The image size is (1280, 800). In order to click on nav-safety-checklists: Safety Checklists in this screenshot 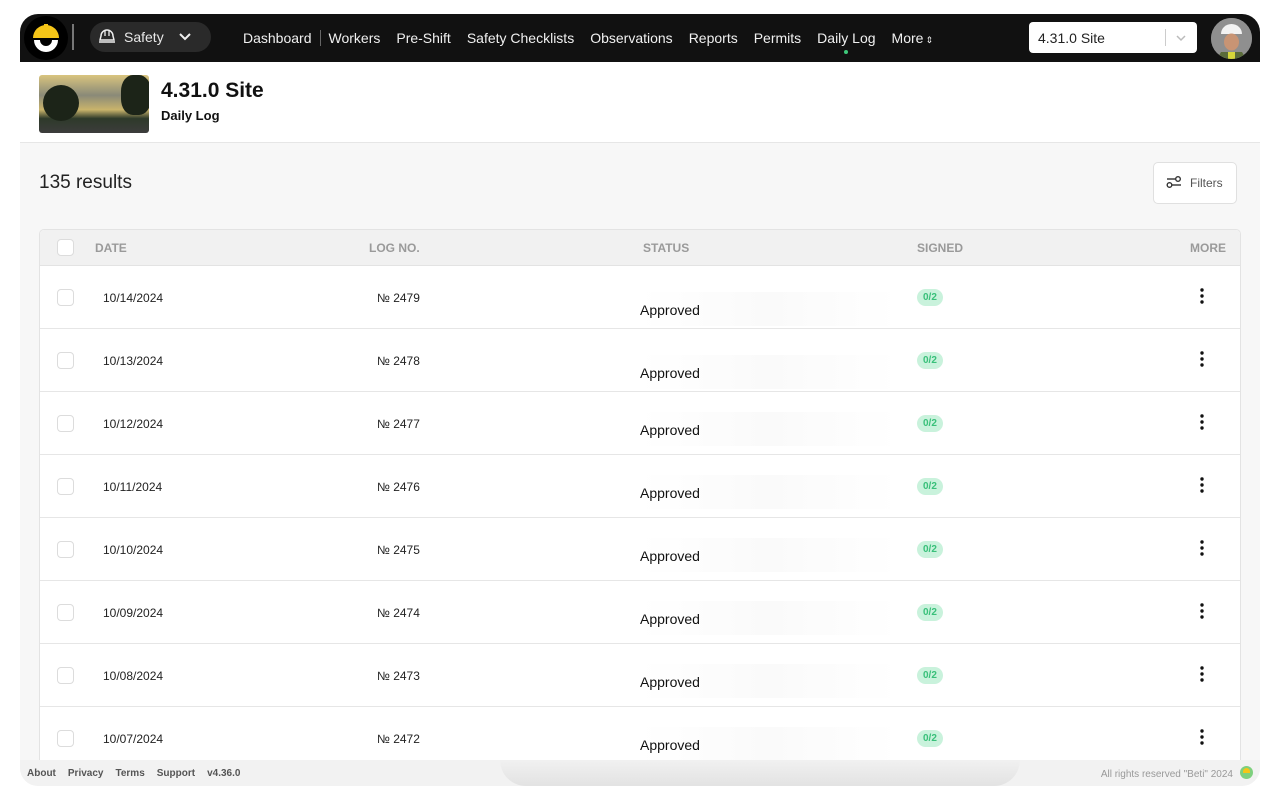, I will do `click(520, 38)`.